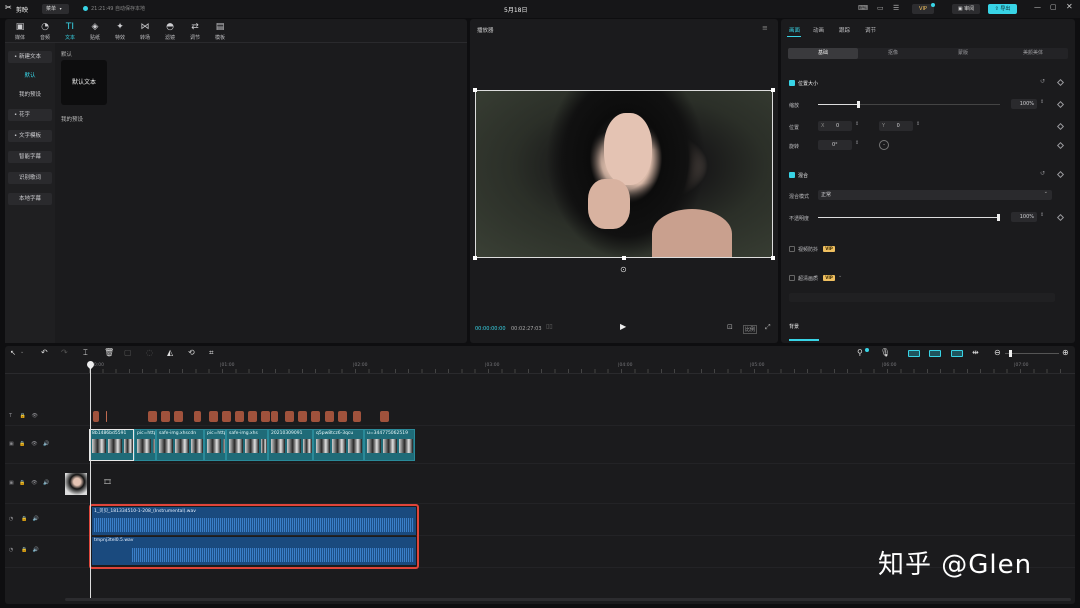 The width and height of the screenshot is (1080, 608). Describe the element at coordinates (1002, 9) in the screenshot. I see `export-button: ⇪ 导出` at that location.